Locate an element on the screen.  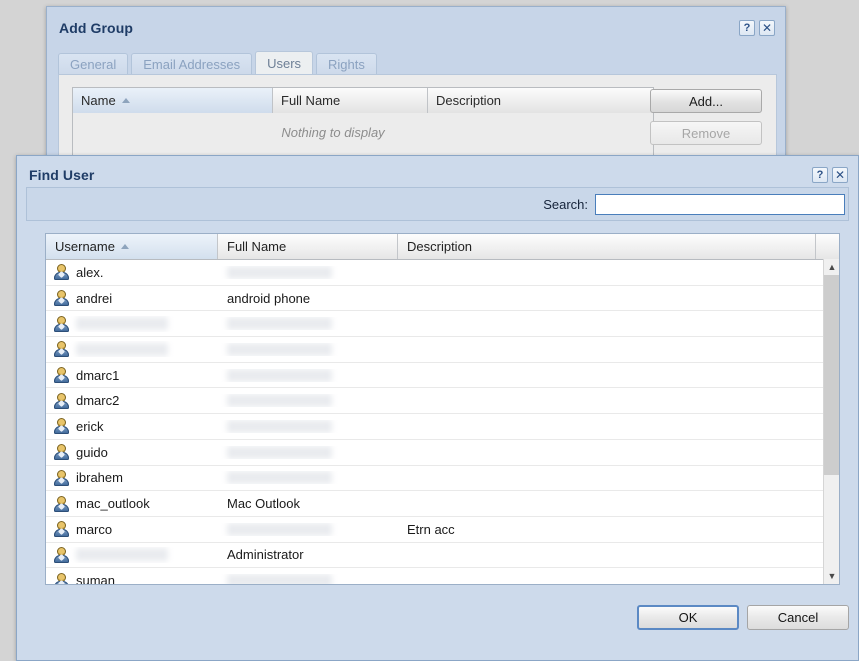
cell-full-name: Mac Outlook is located at coordinates (308, 503).